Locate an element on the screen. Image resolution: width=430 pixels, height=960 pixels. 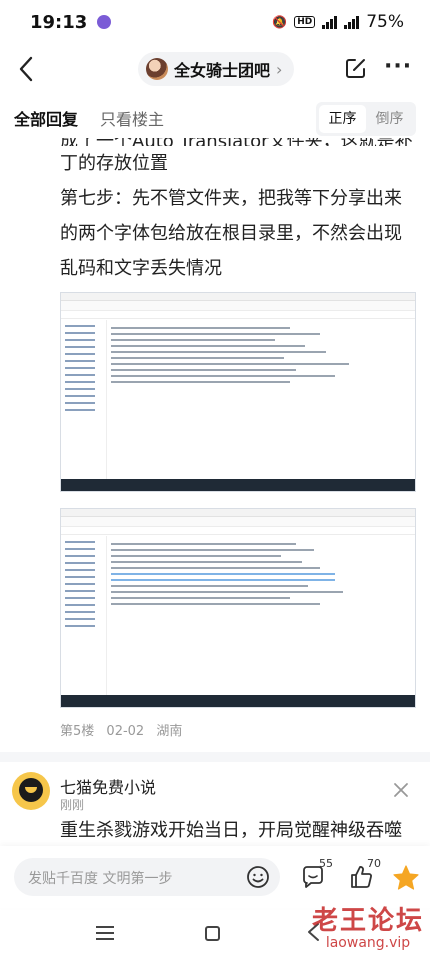
more-button: ··· is located at coordinates (398, 66).